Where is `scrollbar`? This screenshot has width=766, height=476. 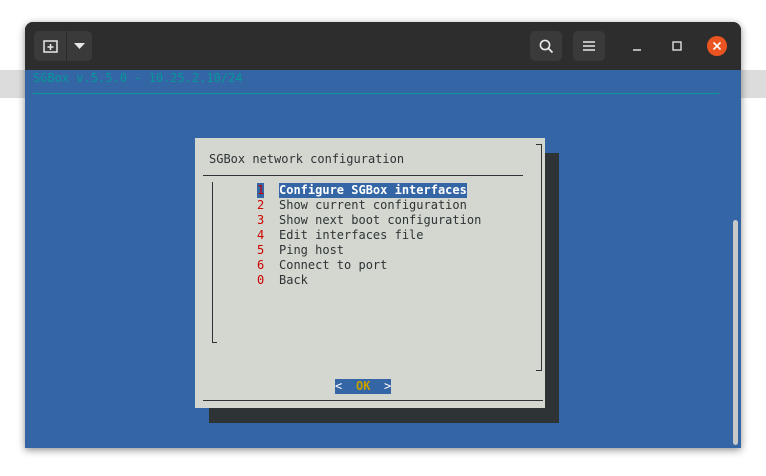
scrollbar is located at coordinates (735, 259).